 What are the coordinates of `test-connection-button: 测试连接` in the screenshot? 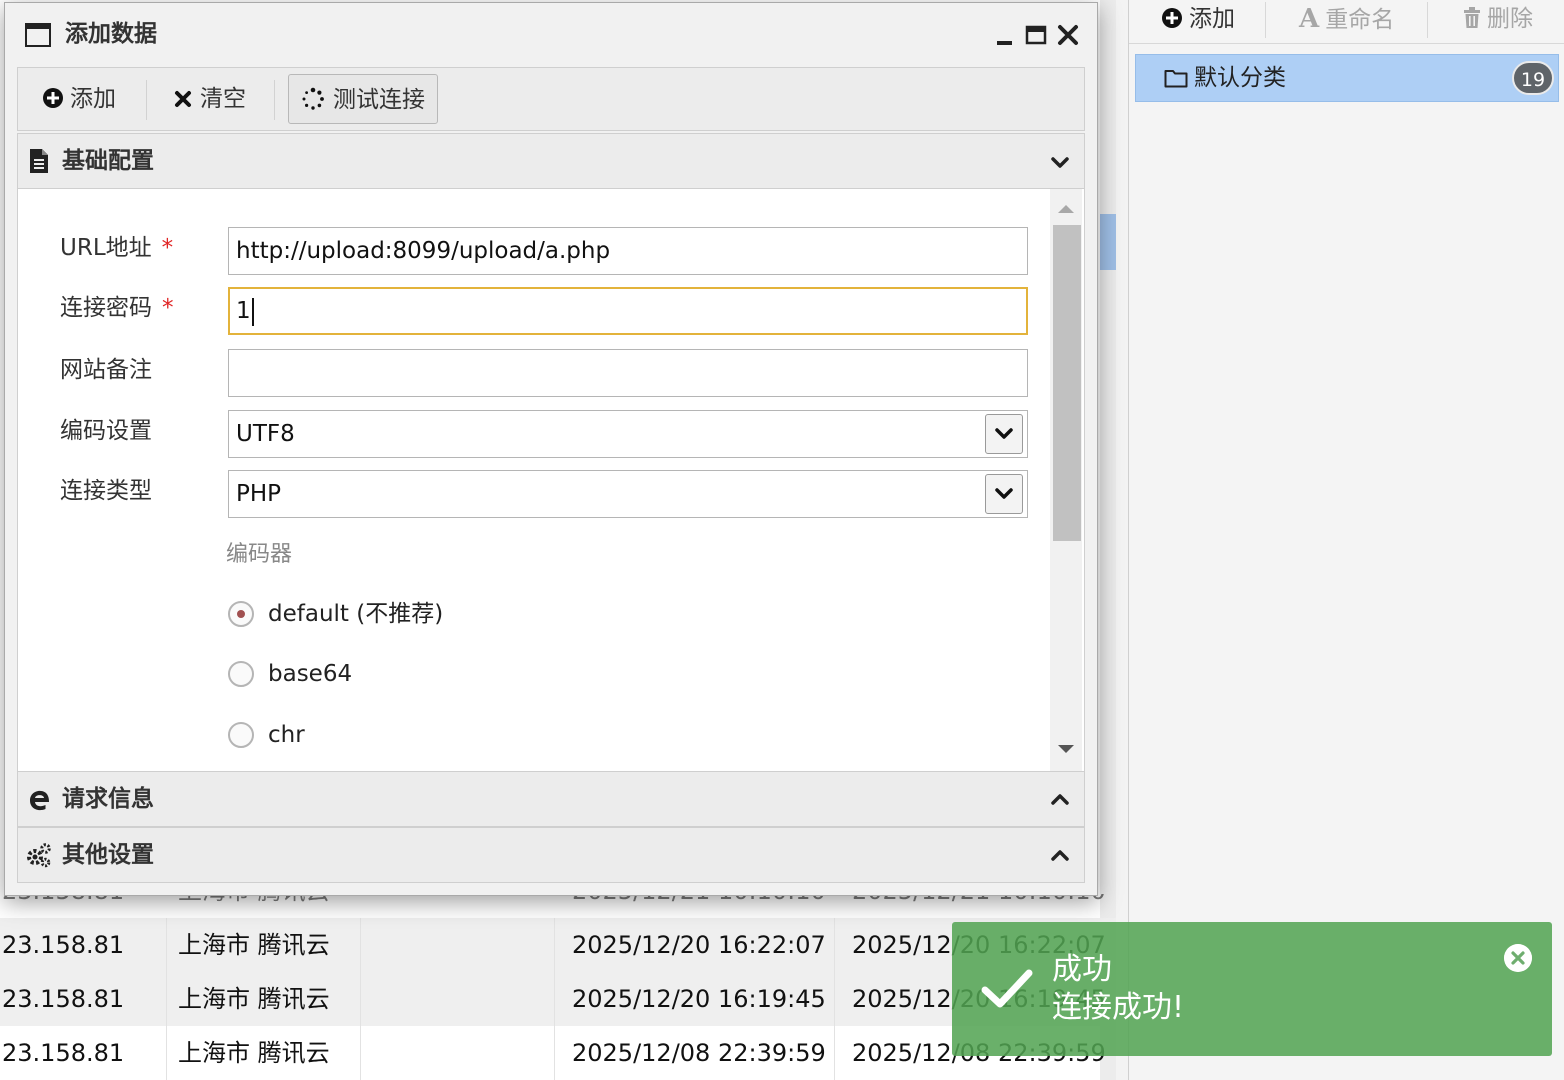 It's located at (363, 99).